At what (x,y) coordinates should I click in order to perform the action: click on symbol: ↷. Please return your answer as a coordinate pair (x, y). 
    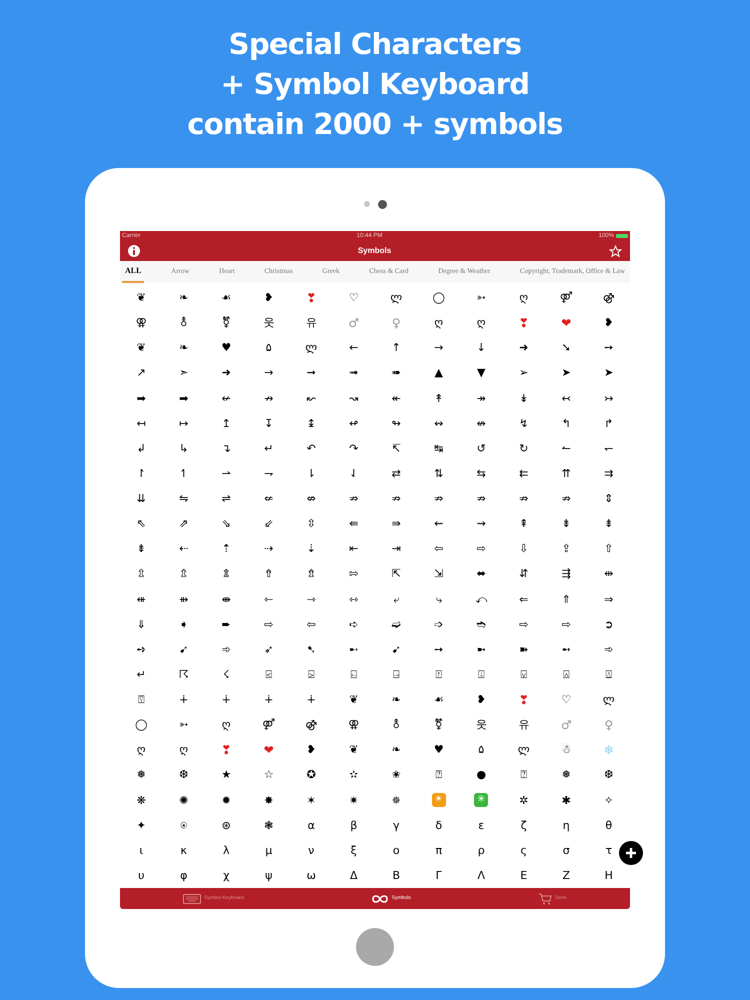
    Looking at the image, I should click on (353, 448).